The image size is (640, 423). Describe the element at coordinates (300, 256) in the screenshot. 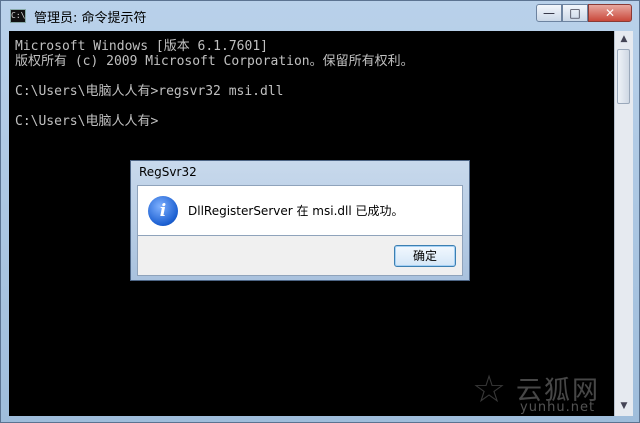

I see `dialog-footer: 确定` at that location.